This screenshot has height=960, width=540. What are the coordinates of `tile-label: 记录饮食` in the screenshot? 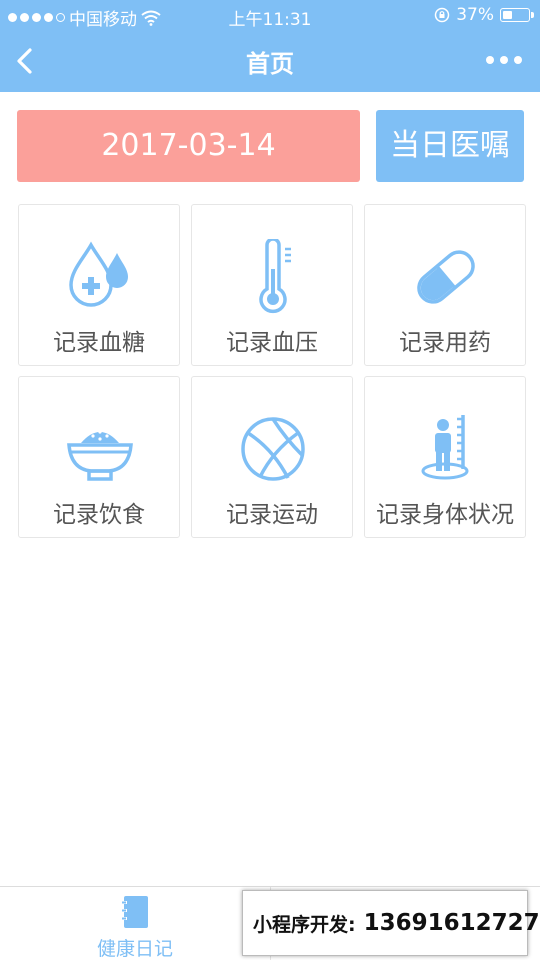 It's located at (99, 515).